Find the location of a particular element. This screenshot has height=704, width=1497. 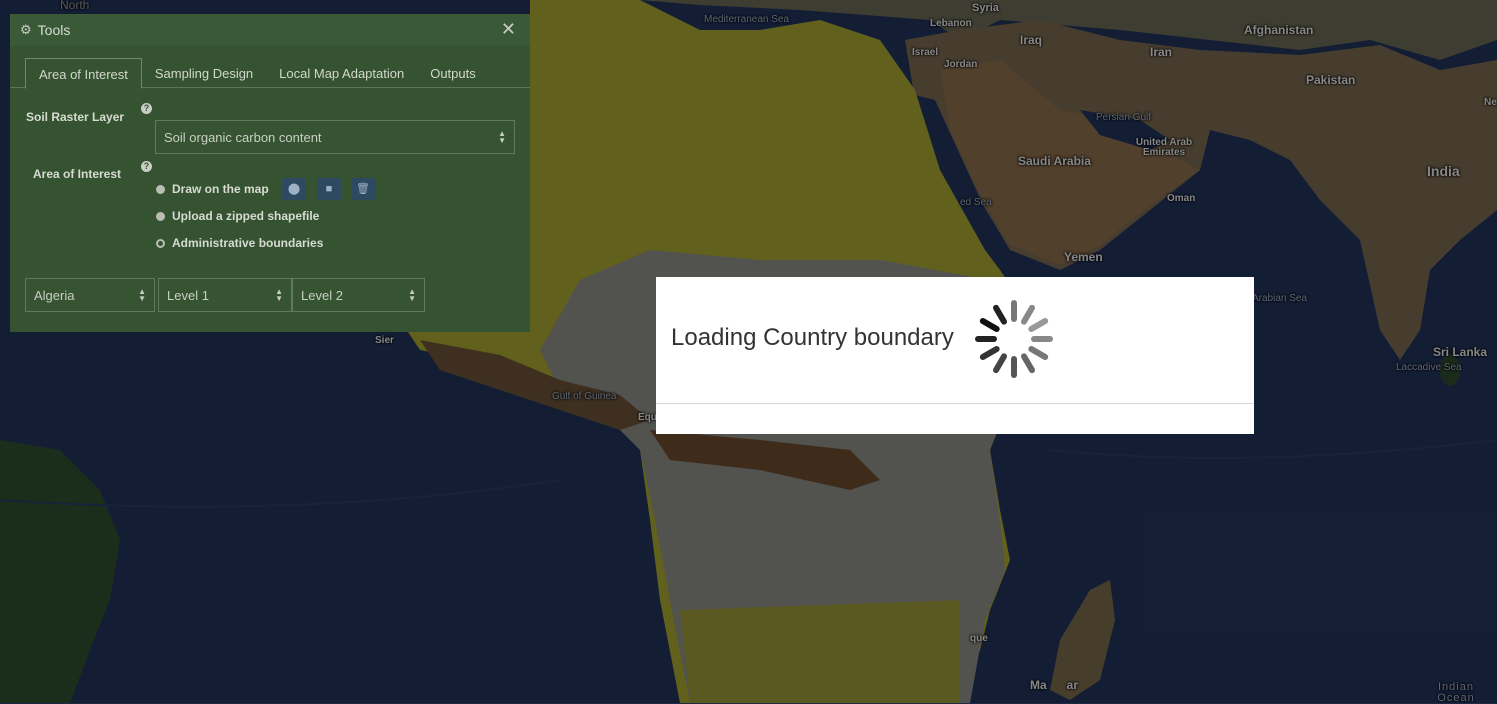

loading-spinner-icon is located at coordinates (1014, 339).